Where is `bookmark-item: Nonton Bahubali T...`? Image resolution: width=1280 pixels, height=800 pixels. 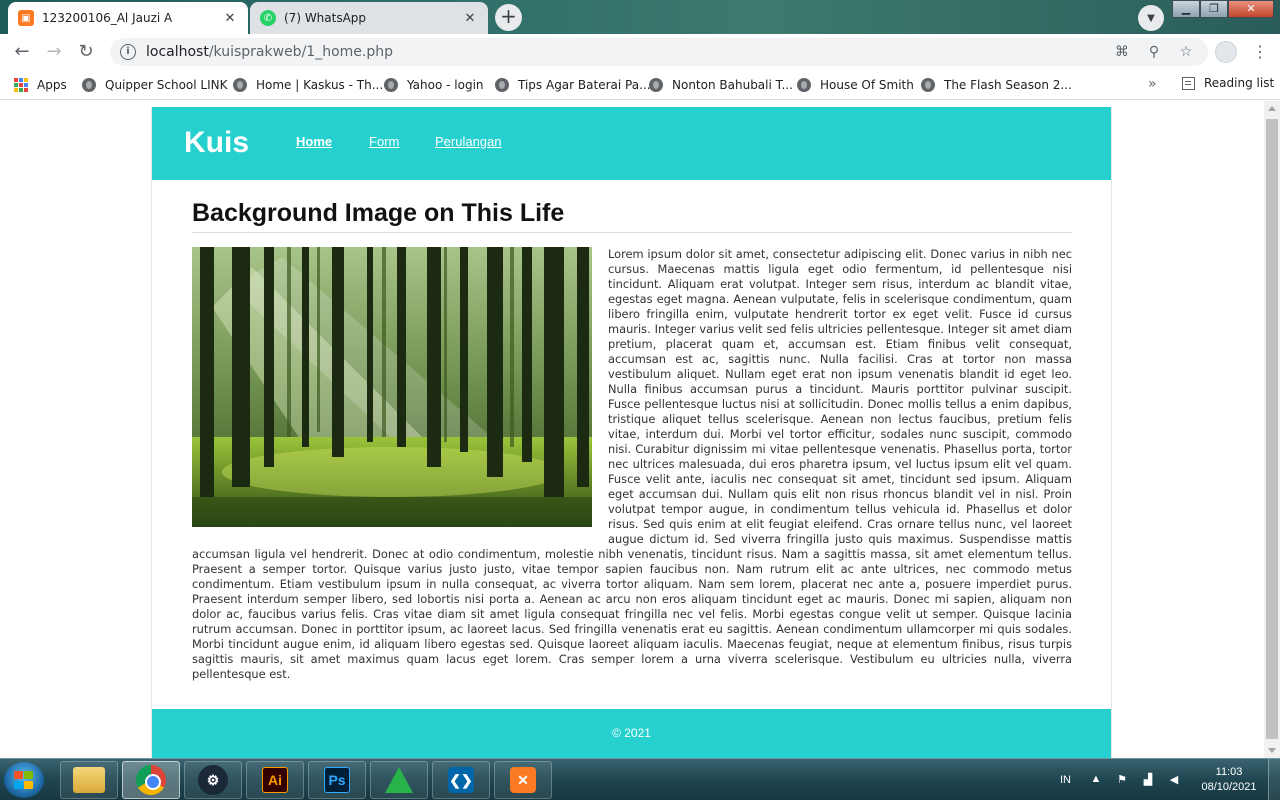
bookmark-item: Nonton Bahubali T... is located at coordinates (721, 85).